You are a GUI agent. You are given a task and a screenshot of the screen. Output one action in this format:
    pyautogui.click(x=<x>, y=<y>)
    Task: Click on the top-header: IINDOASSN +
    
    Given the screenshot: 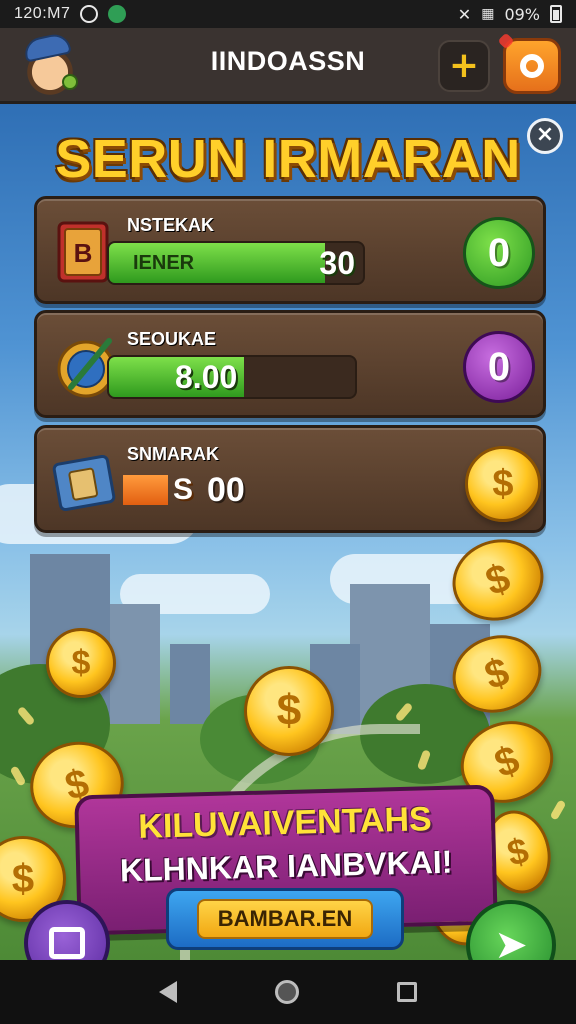 What is the action you would take?
    pyautogui.click(x=288, y=66)
    